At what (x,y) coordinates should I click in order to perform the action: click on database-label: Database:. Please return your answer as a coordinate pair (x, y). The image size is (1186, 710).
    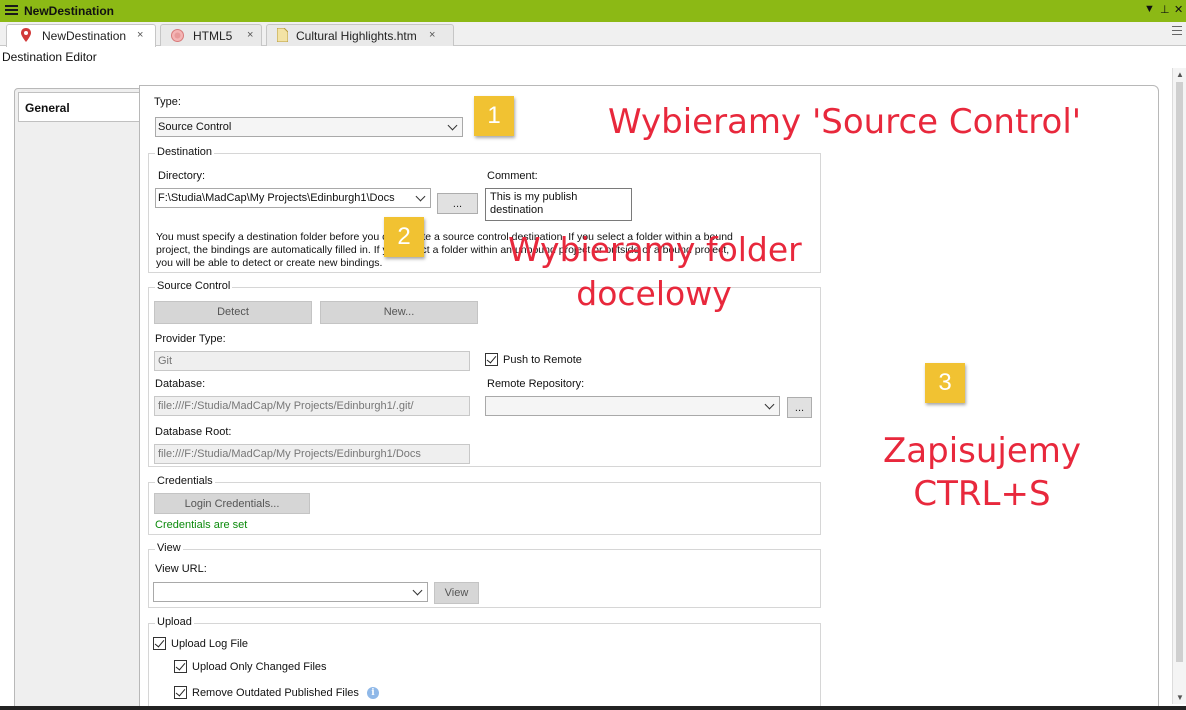
    Looking at the image, I should click on (180, 384).